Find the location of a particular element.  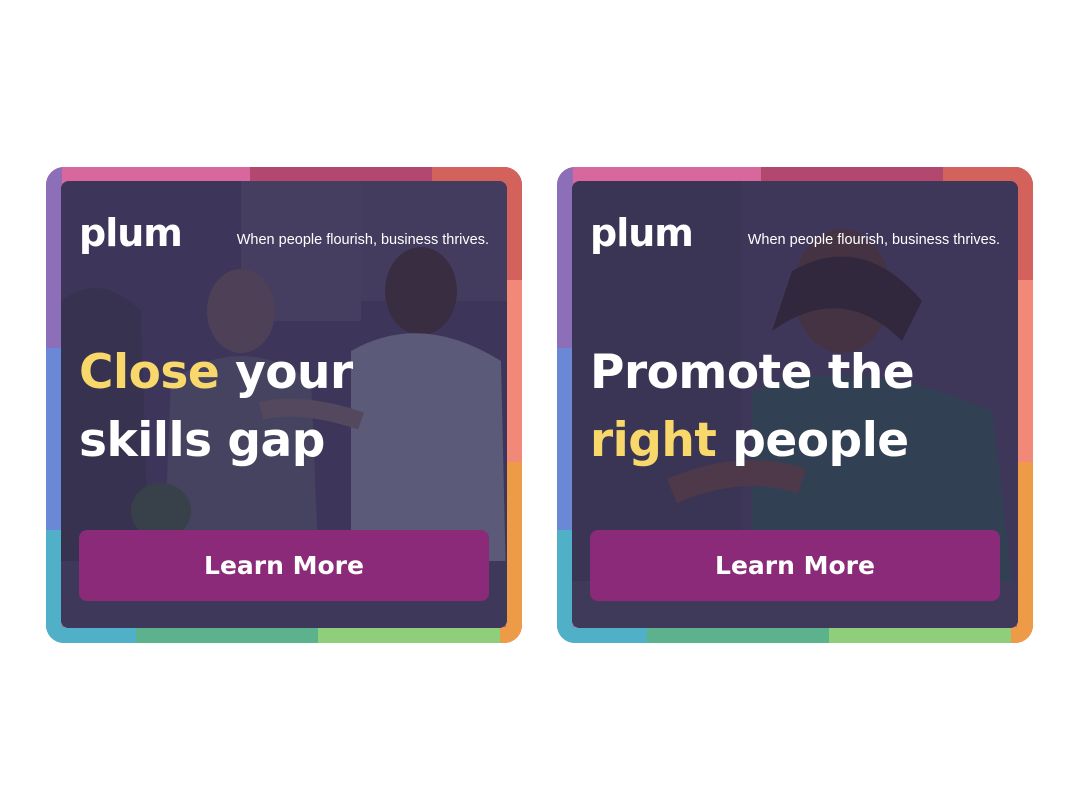

headline-text: Promote the is located at coordinates (752, 372).